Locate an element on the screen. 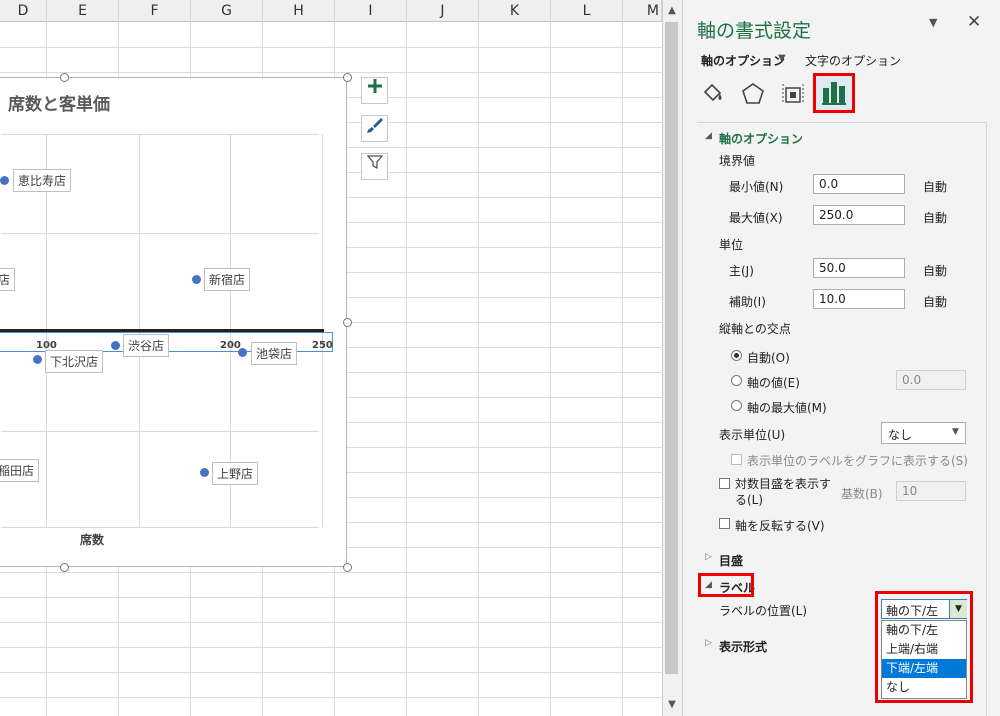 The height and width of the screenshot is (716, 1000). section-tickmarks: 目盛 is located at coordinates (731, 560).